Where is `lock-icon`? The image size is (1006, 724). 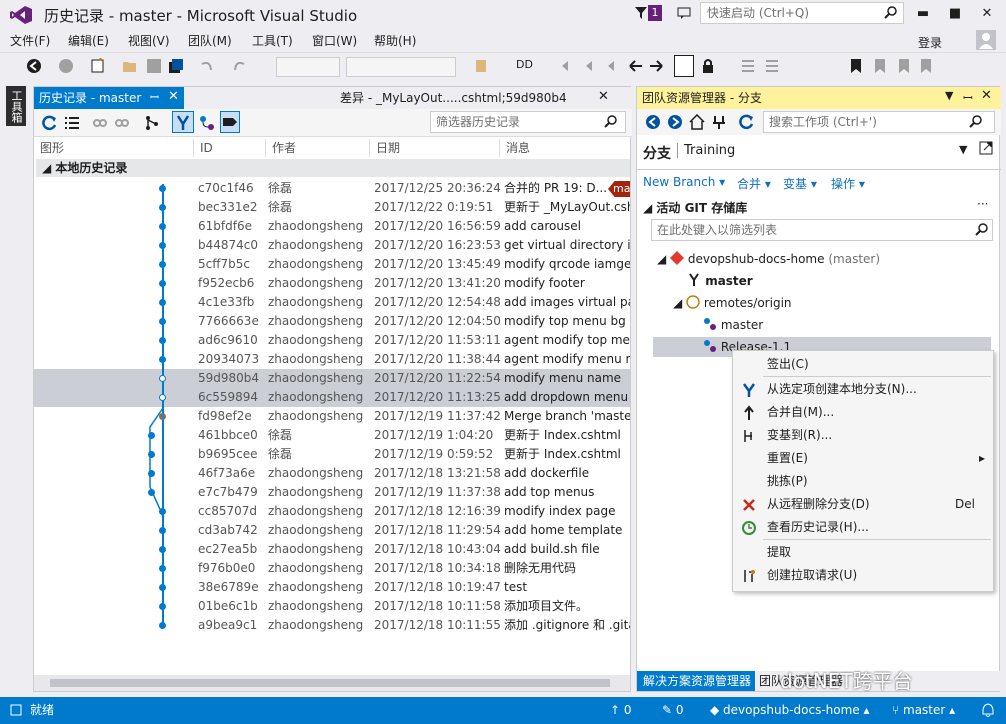
lock-icon is located at coordinates (708, 66).